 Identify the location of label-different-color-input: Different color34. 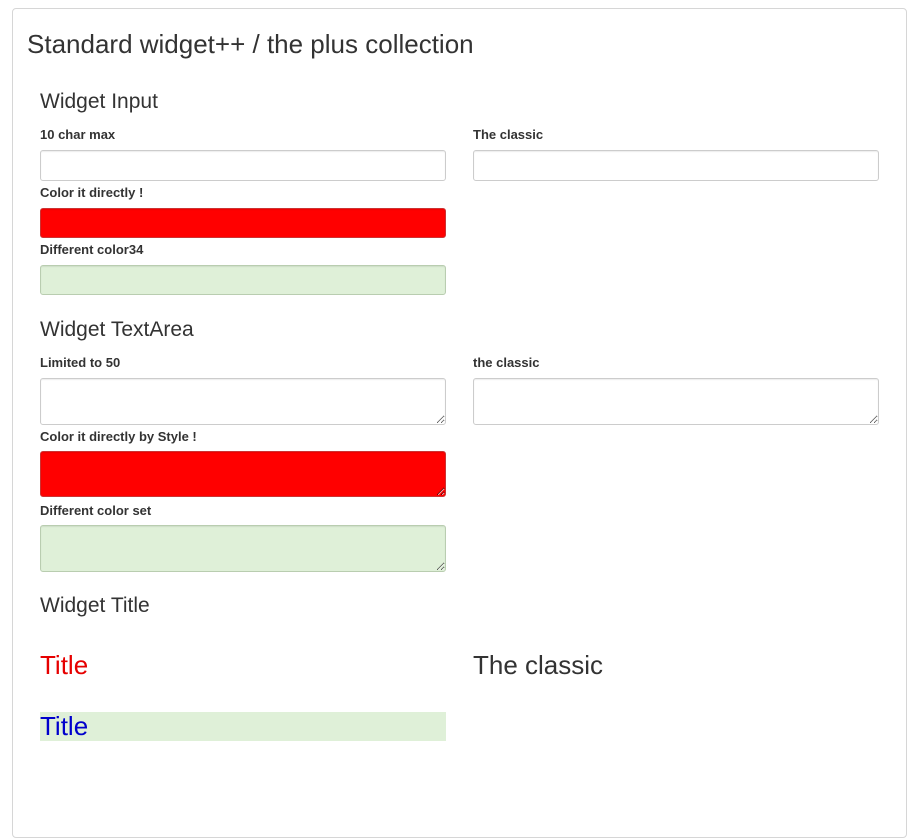
(92, 249).